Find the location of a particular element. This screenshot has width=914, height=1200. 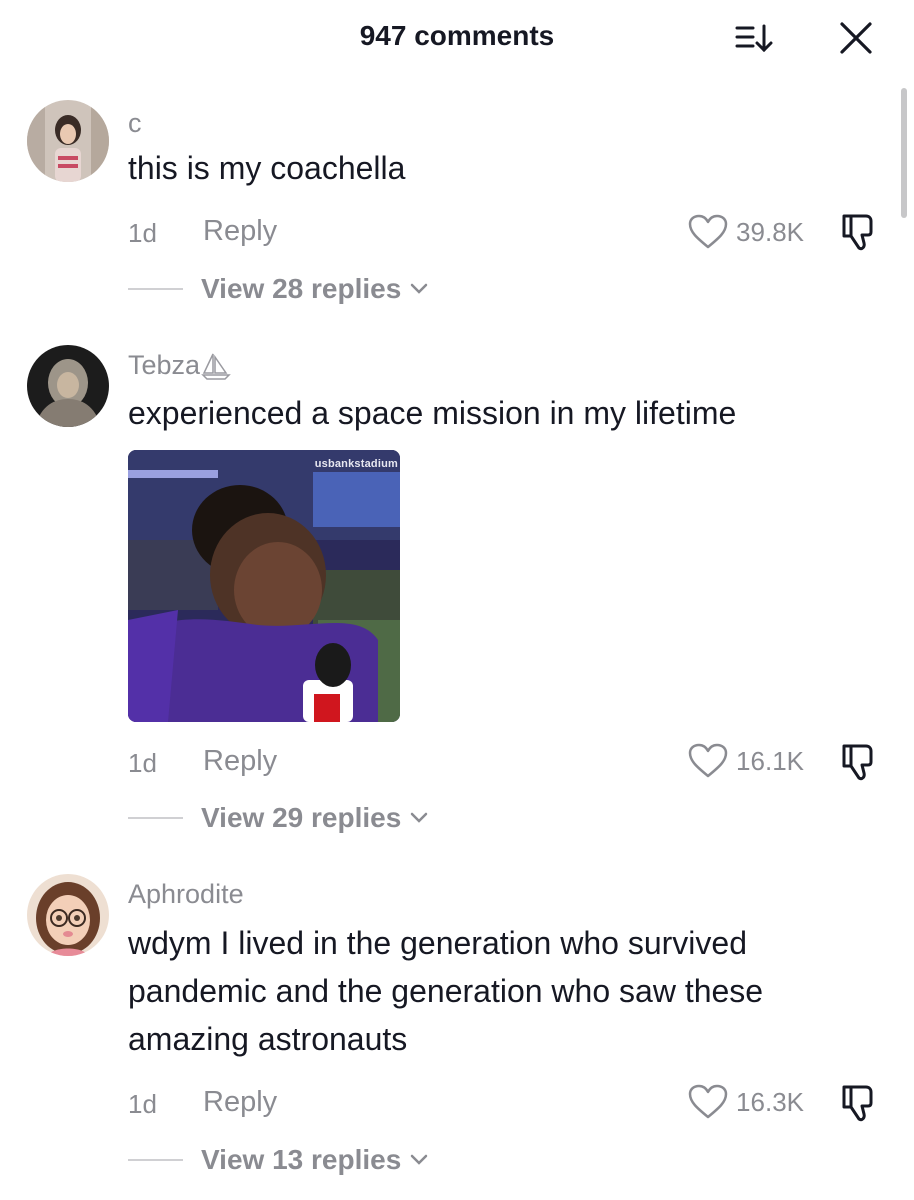

close-icon is located at coordinates (856, 38).